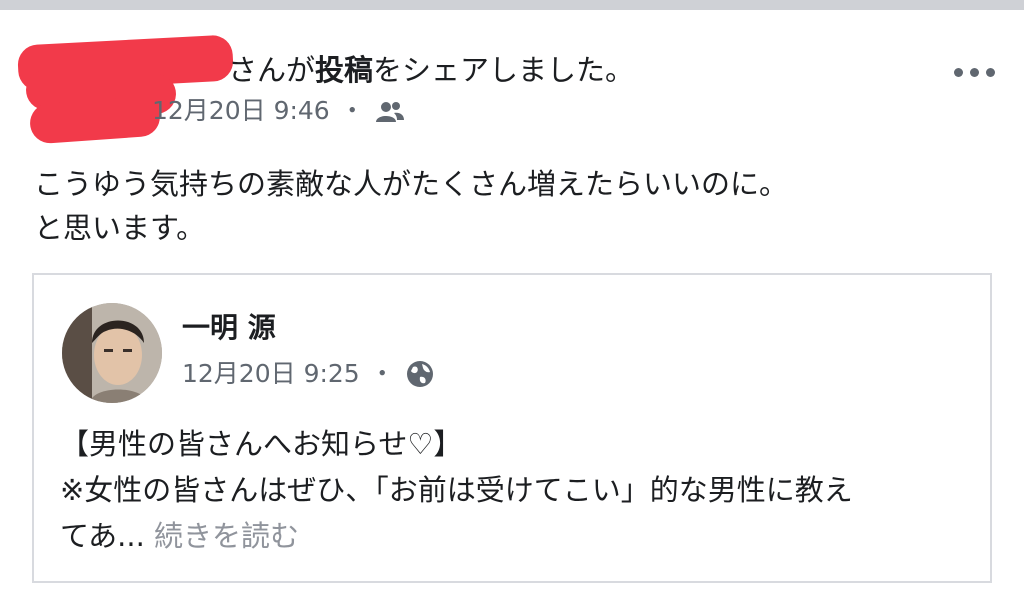 This screenshot has width=1024, height=601. Describe the element at coordinates (120, 228) in the screenshot. I see `post-text-line: と思います。` at that location.